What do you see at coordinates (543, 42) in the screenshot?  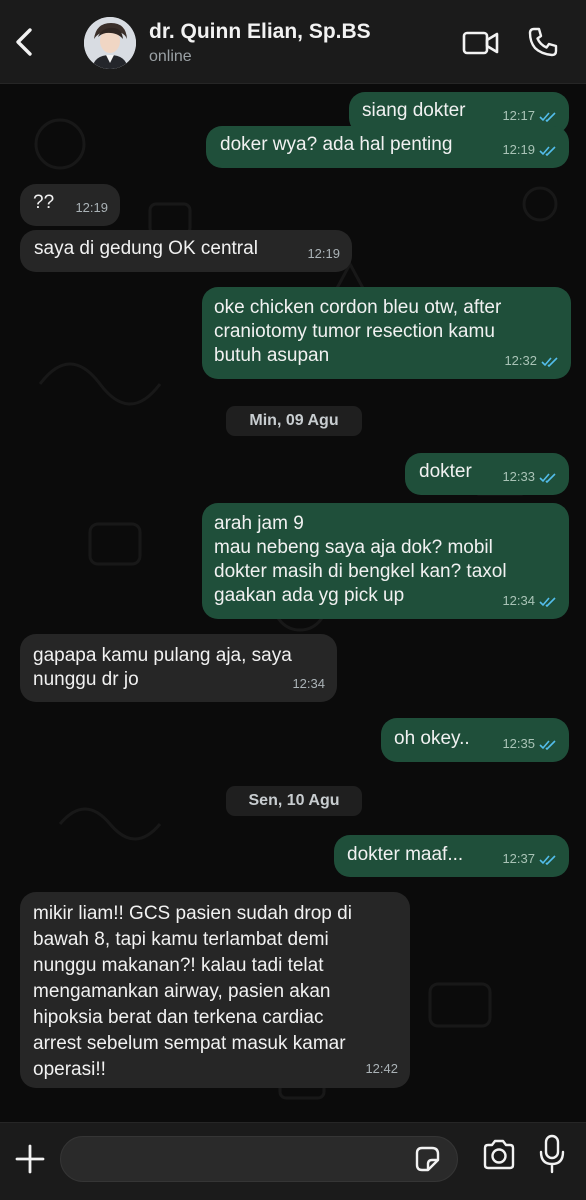 I see `phone-icon` at bounding box center [543, 42].